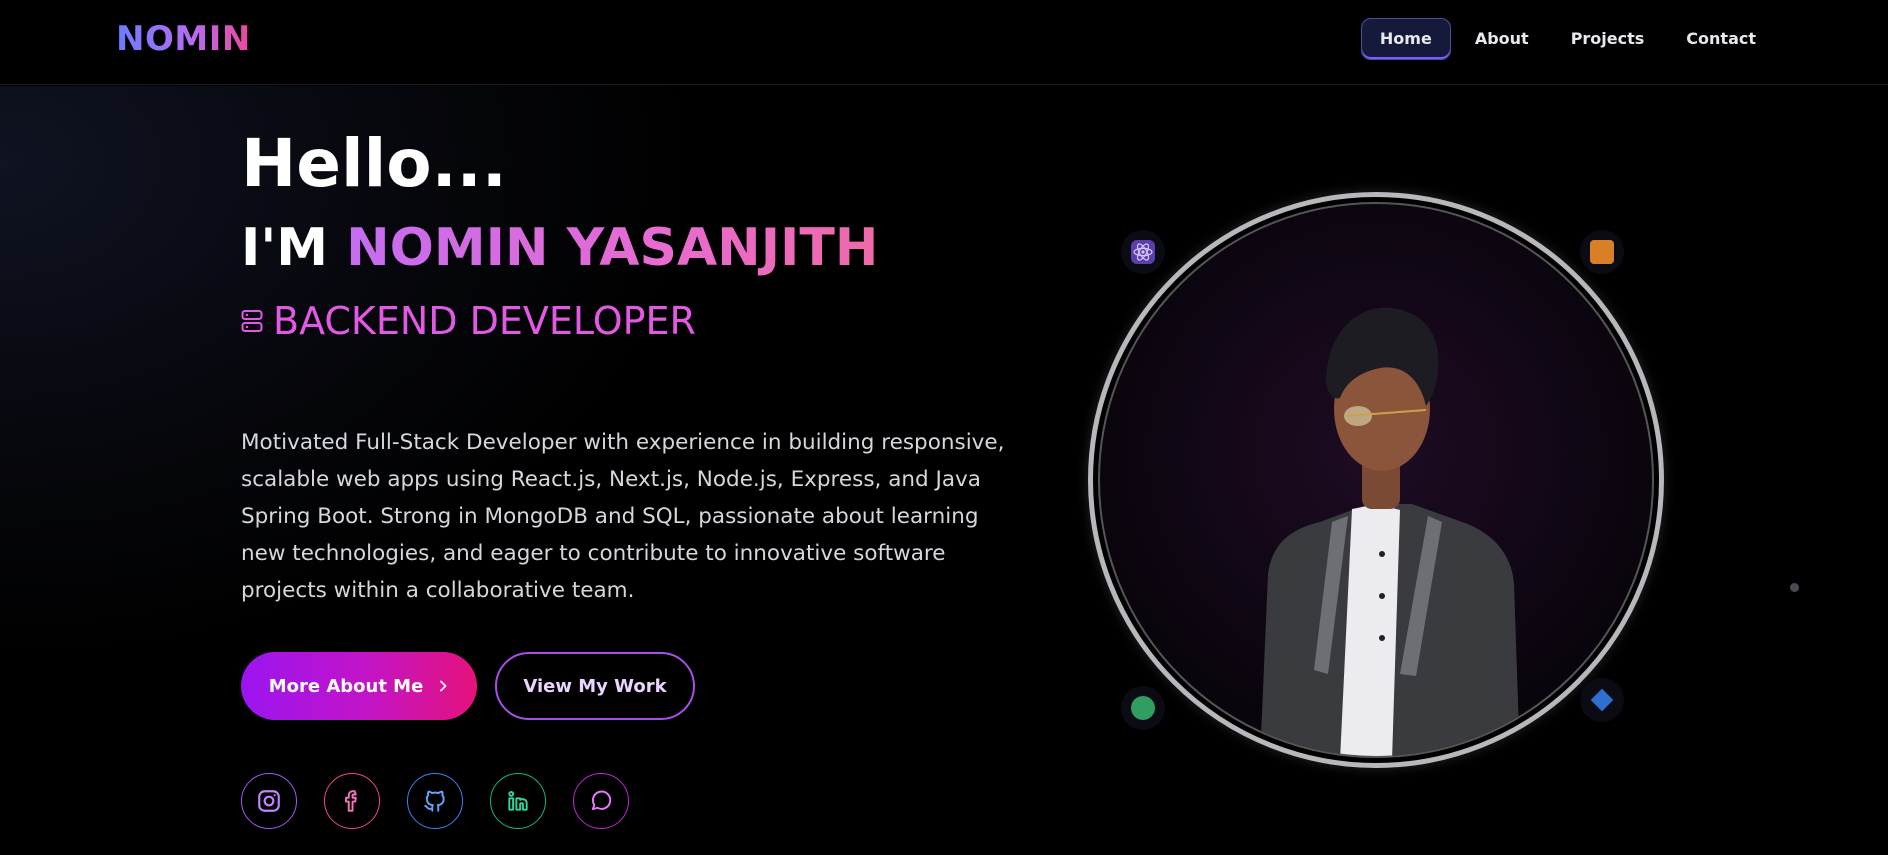  I want to click on nav-contact: Contact, so click(1721, 39).